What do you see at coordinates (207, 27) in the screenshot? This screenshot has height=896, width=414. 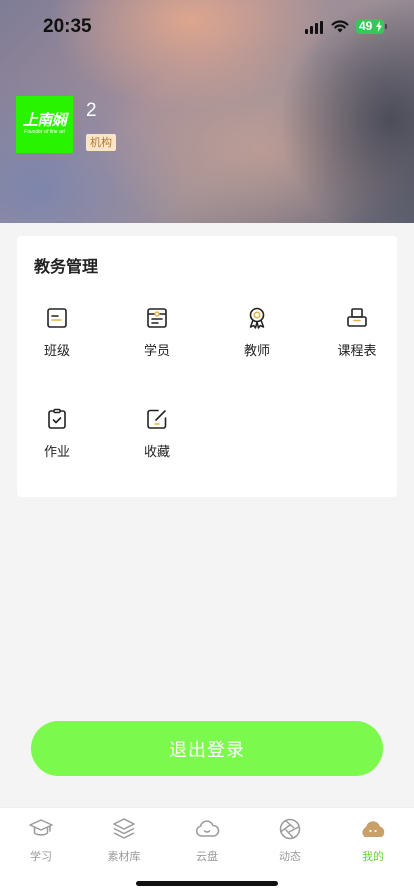 I see `status-bar: 20:35 49` at bounding box center [207, 27].